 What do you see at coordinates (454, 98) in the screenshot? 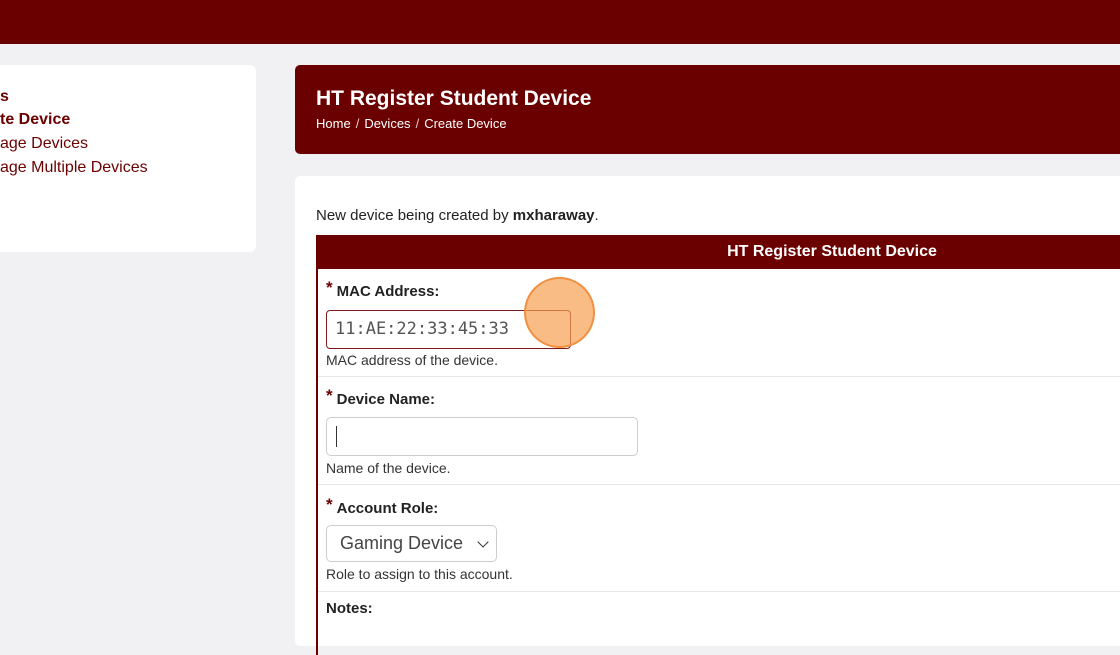
I see `page-title: HT Register Student Device` at bounding box center [454, 98].